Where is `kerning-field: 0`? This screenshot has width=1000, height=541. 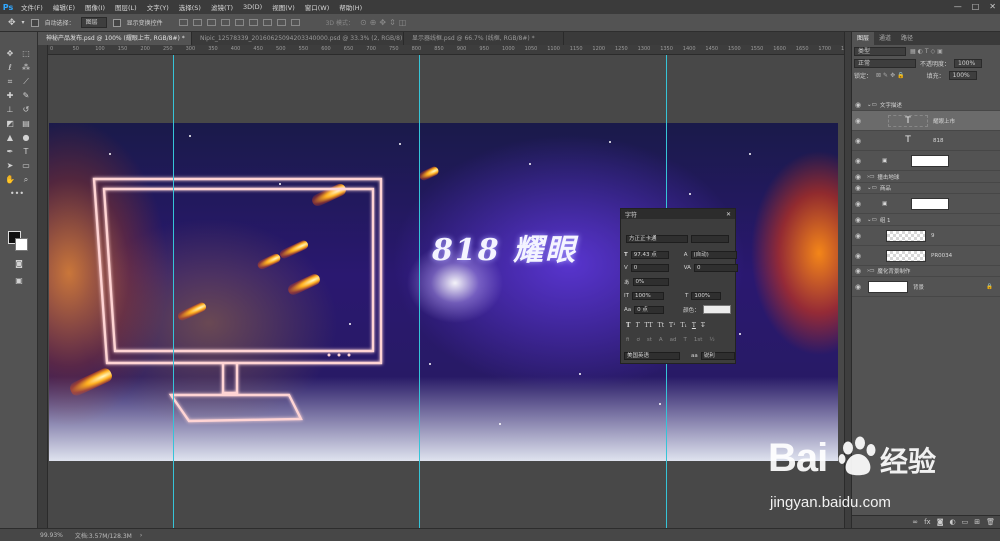 kerning-field: 0 is located at coordinates (649, 268).